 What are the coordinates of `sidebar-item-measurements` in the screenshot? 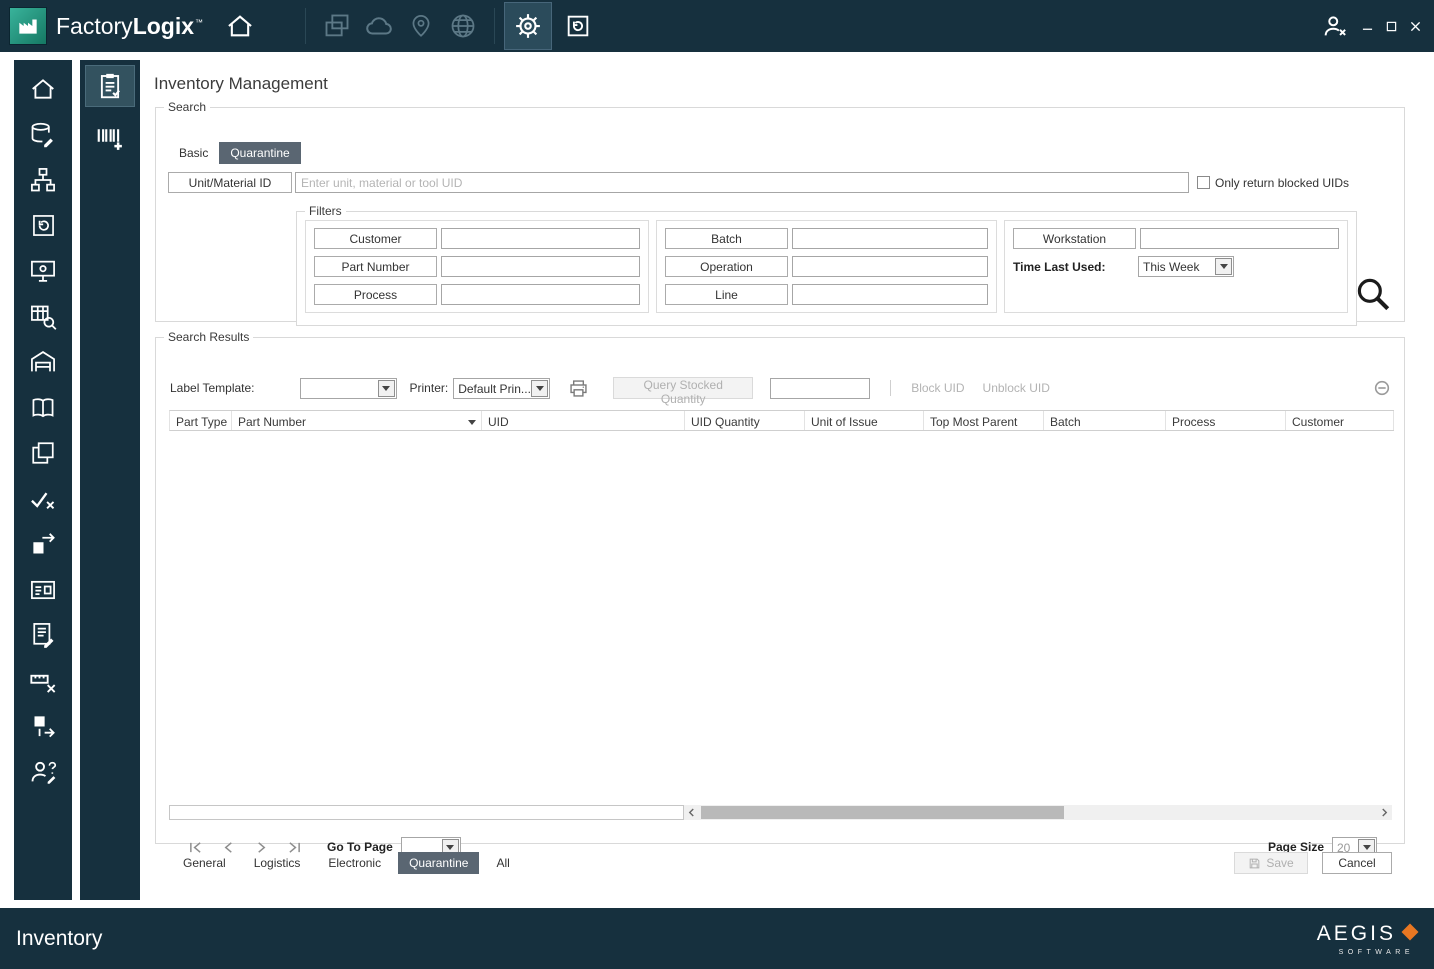 It's located at (43, 681).